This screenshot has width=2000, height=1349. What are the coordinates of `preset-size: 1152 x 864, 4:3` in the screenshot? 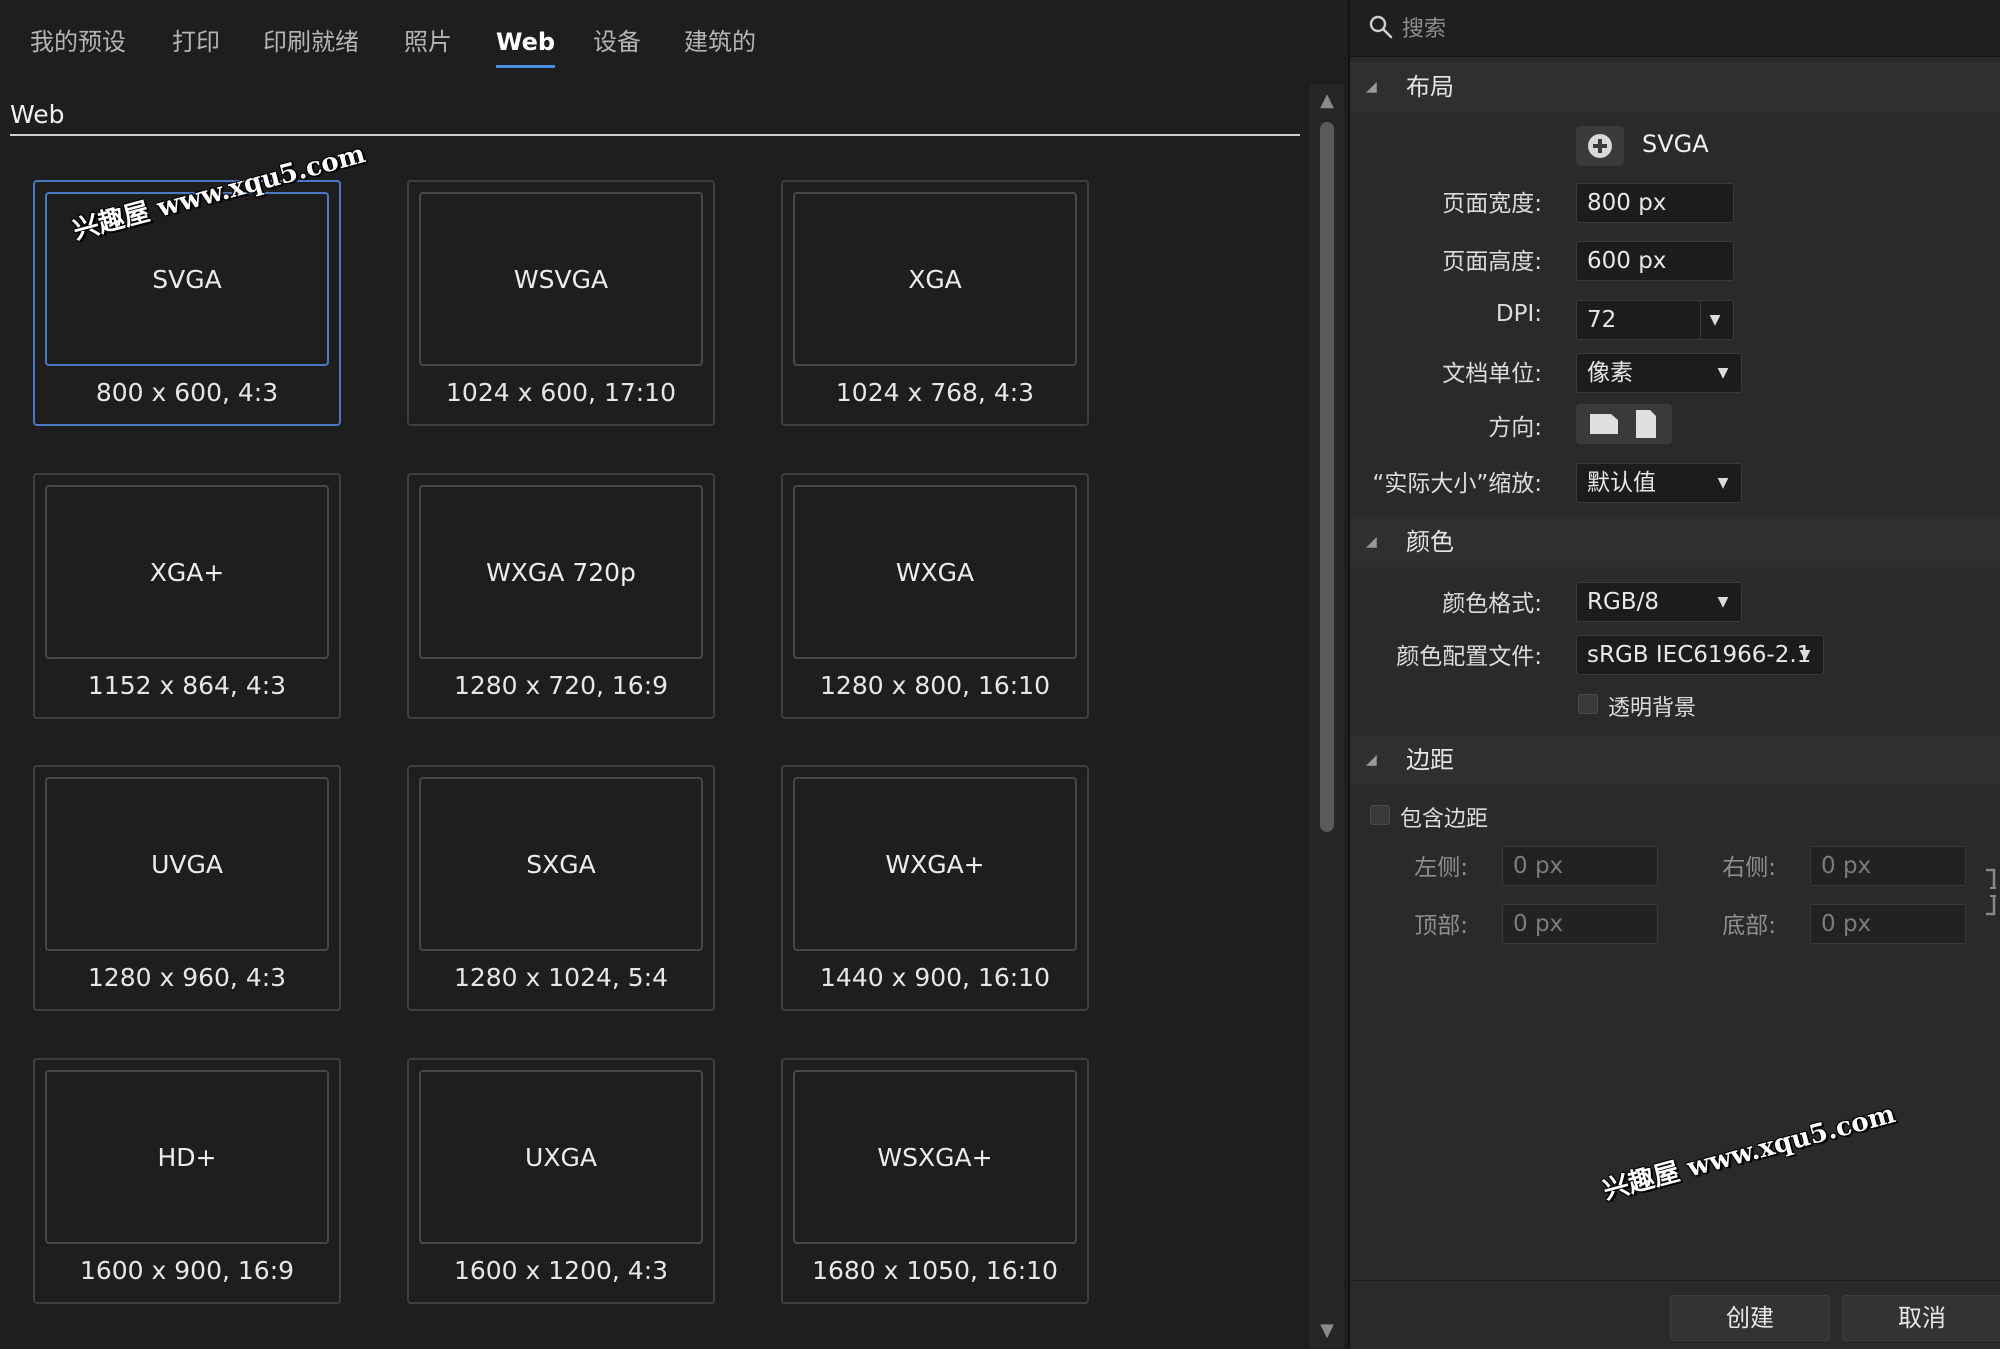 It's located at (187, 685).